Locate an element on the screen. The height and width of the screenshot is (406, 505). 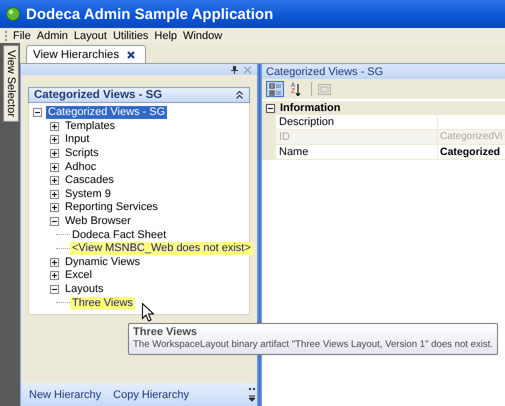
categorized-list-icon is located at coordinates (275, 89).